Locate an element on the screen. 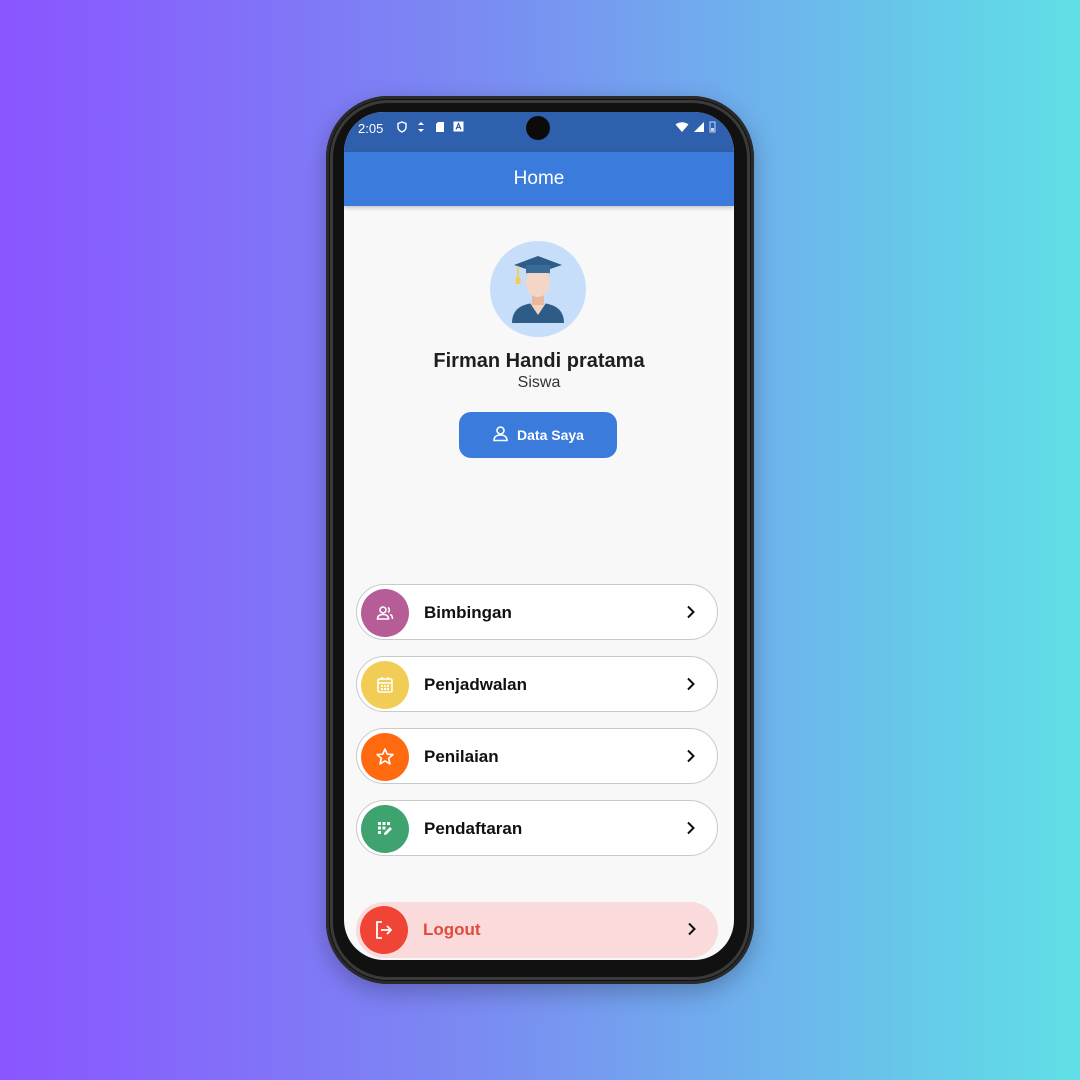 Image resolution: width=1080 pixels, height=1080 pixels. logout-label: Logout is located at coordinates (452, 929).